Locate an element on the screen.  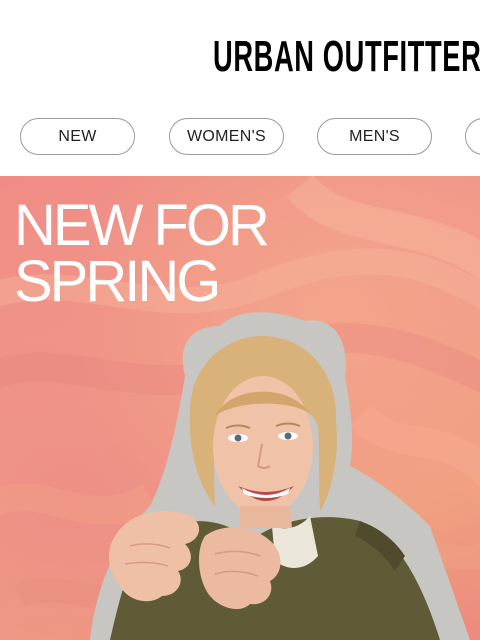
category-pill-label: NEW is located at coordinates (77, 136).